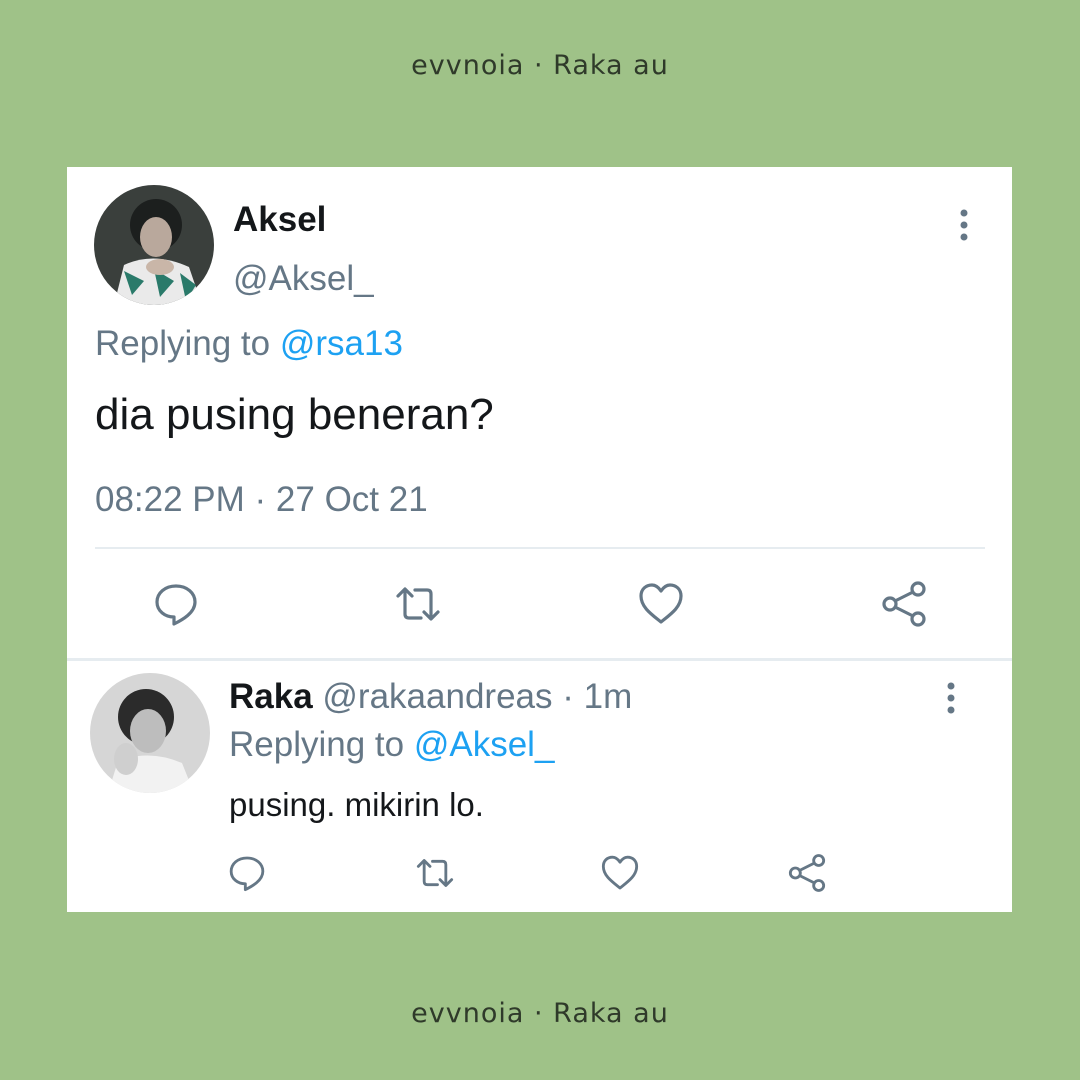 The width and height of the screenshot is (1080, 1080). Describe the element at coordinates (484, 744) in the screenshot. I see `replying-to-mention: @Aksel_` at that location.